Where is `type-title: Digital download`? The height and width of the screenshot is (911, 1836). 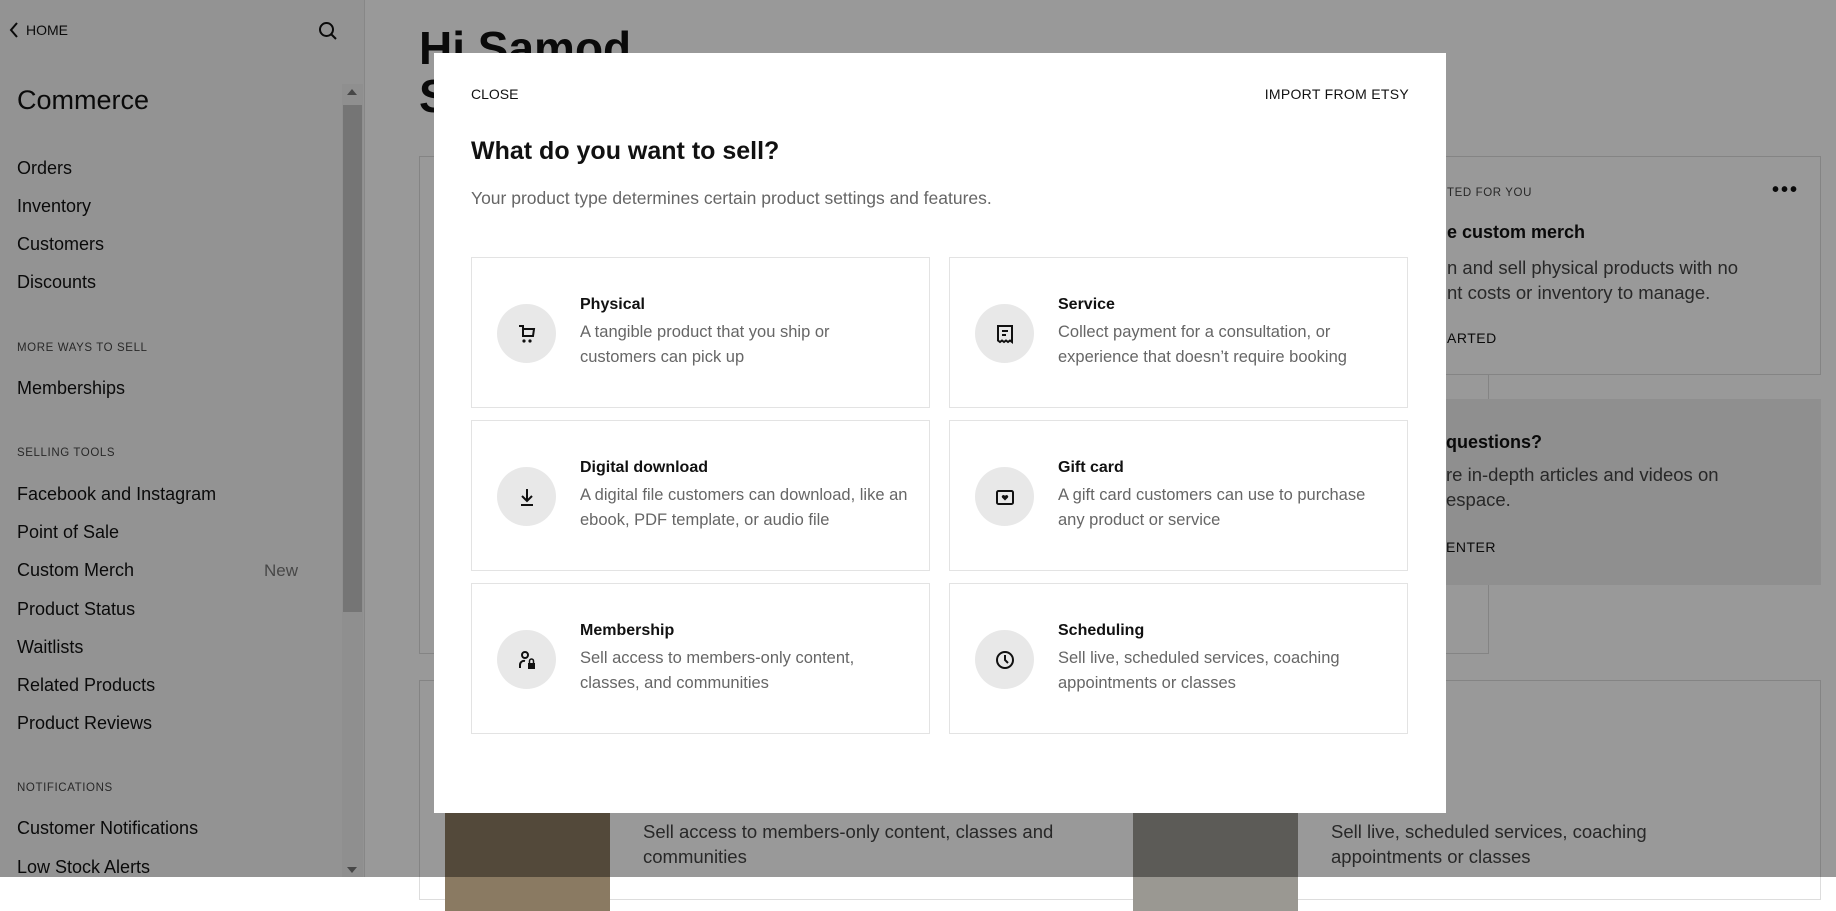 type-title: Digital download is located at coordinates (644, 467).